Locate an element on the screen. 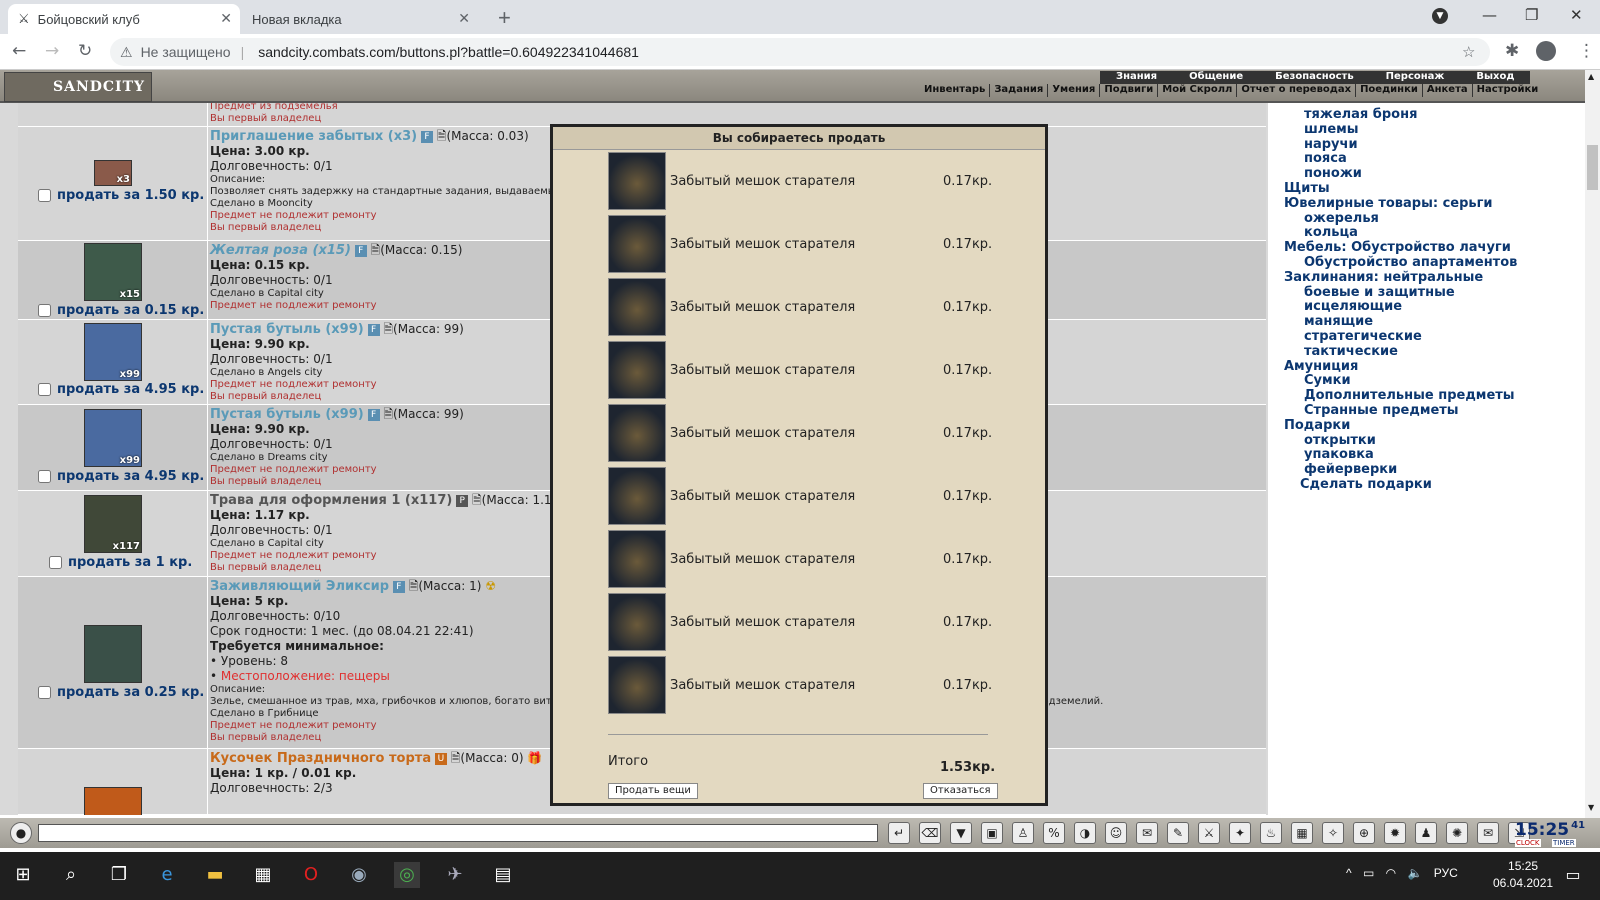  category-link: боевые и защитные is located at coordinates (1379, 292).